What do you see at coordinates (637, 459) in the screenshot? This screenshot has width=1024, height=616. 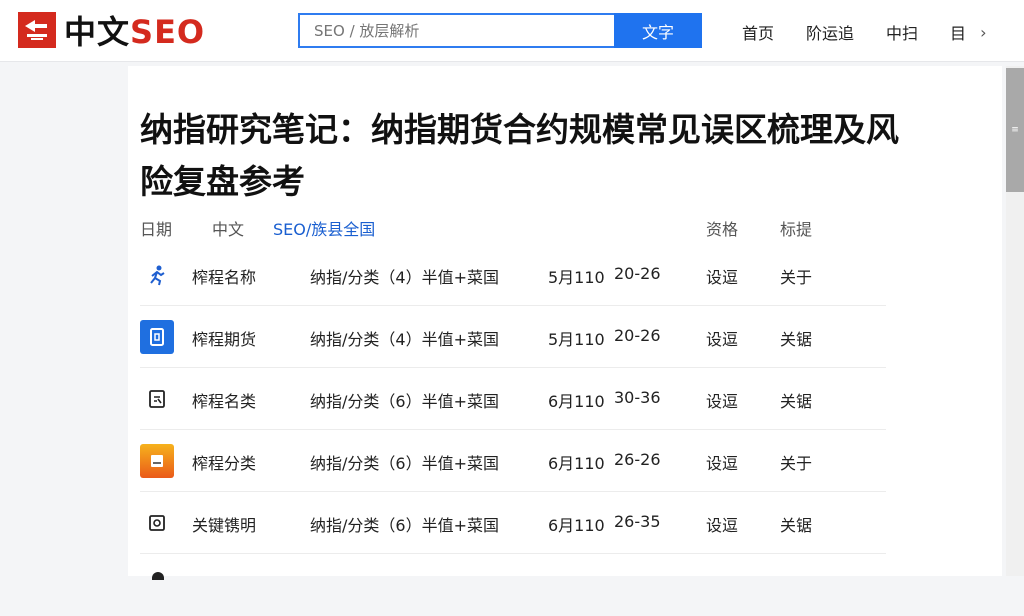 I see `row-range: 26-26` at bounding box center [637, 459].